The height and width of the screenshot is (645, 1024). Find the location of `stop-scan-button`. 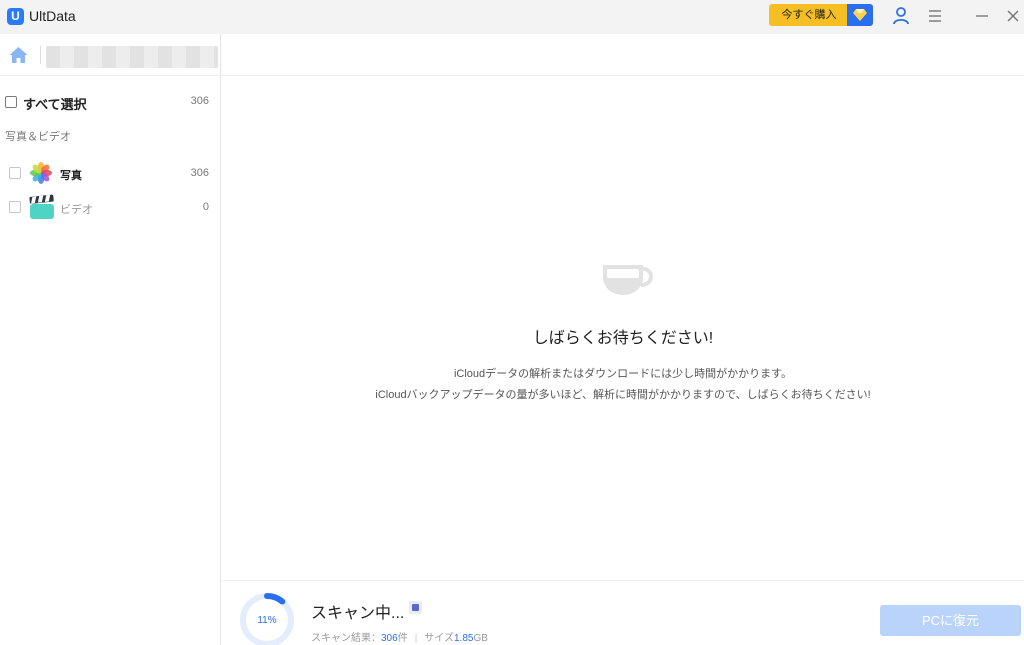

stop-scan-button is located at coordinates (415, 607).